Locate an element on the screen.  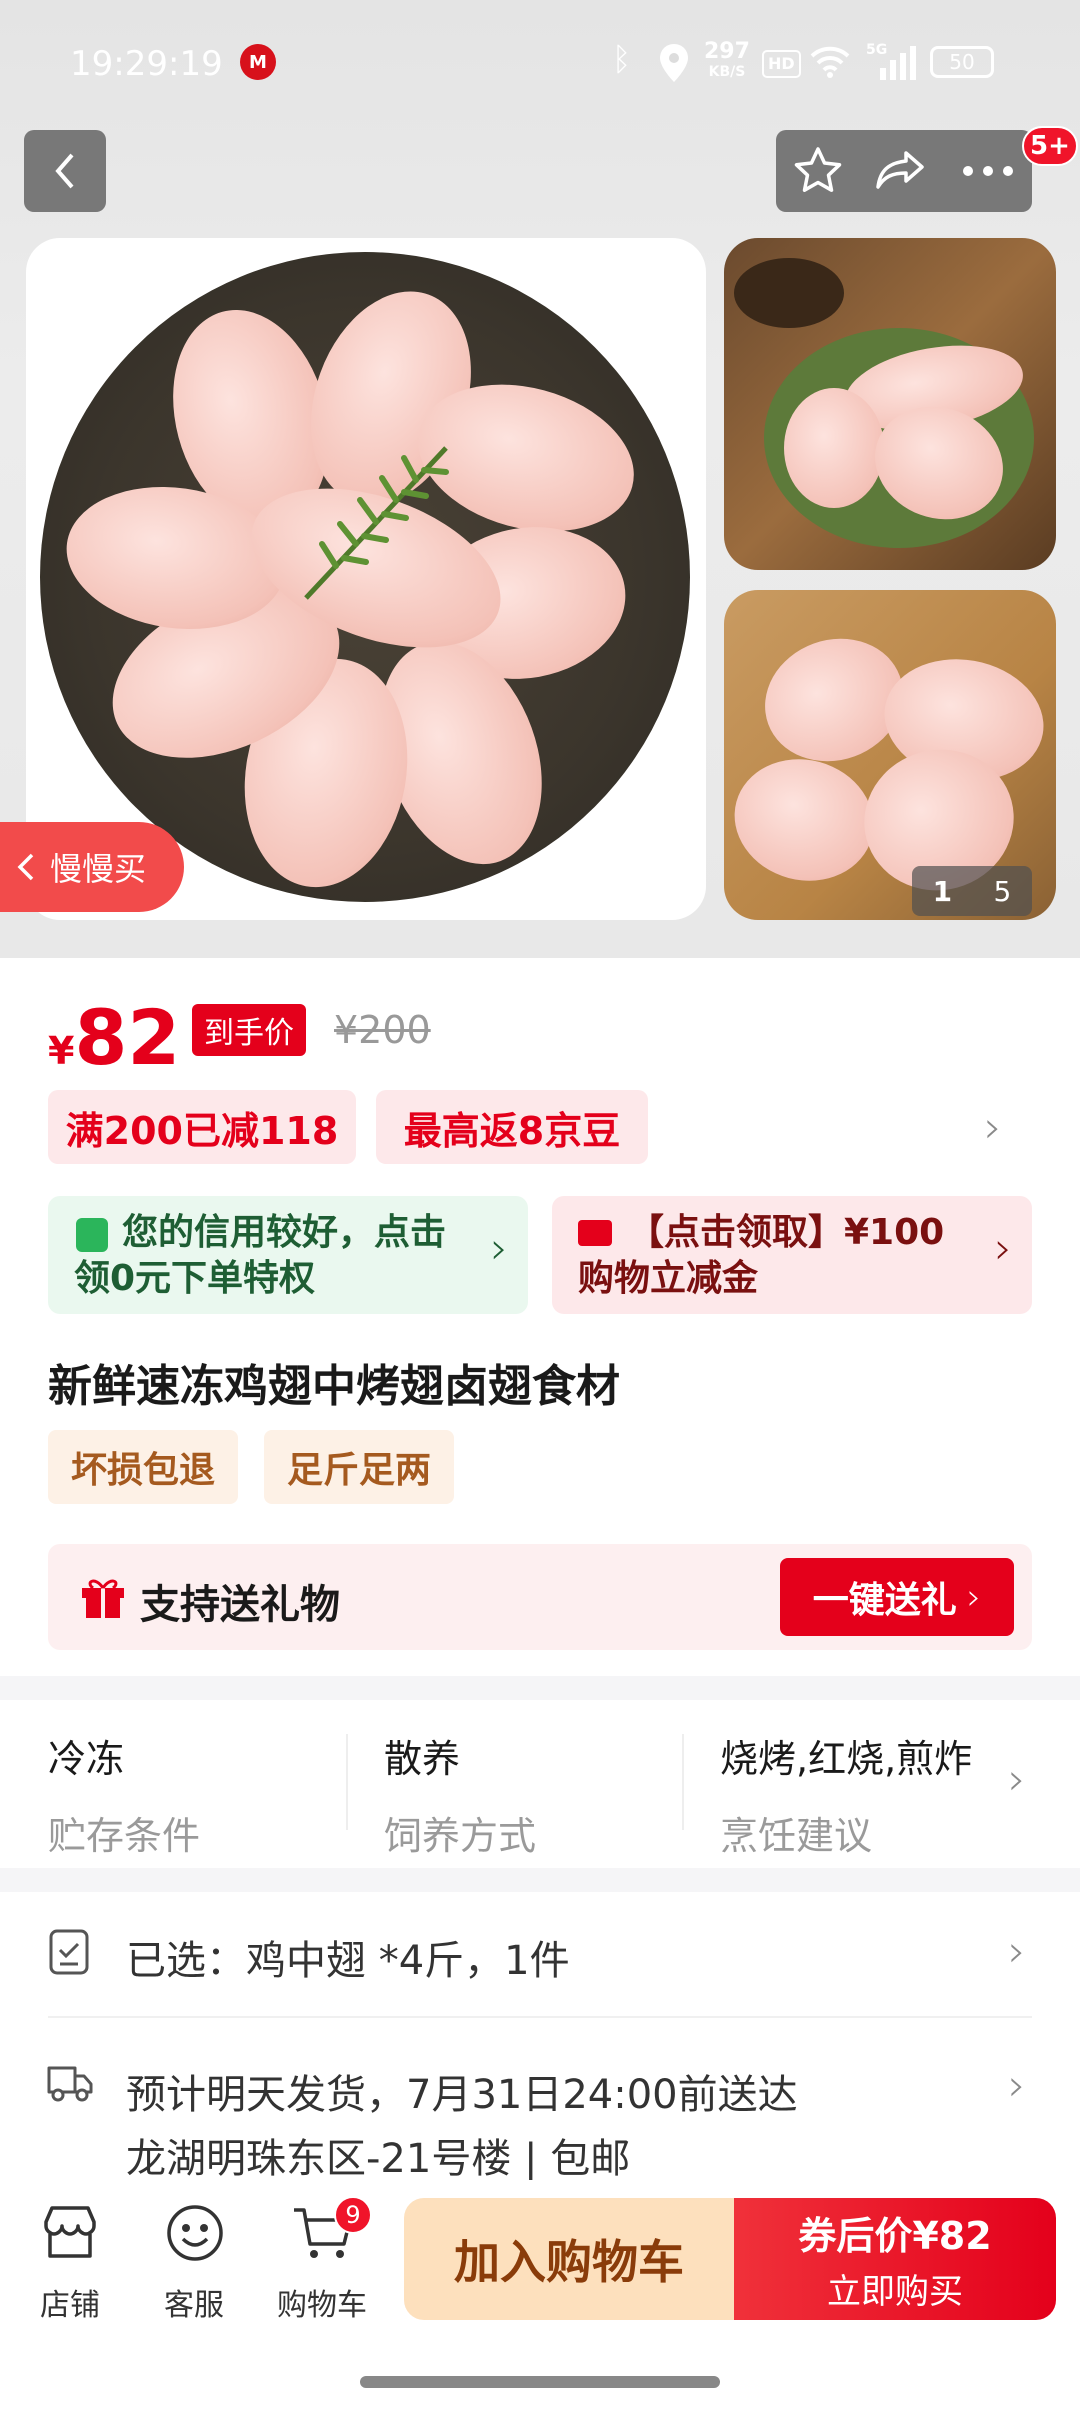
price-currency: ¥ is located at coordinates (61, 1051).